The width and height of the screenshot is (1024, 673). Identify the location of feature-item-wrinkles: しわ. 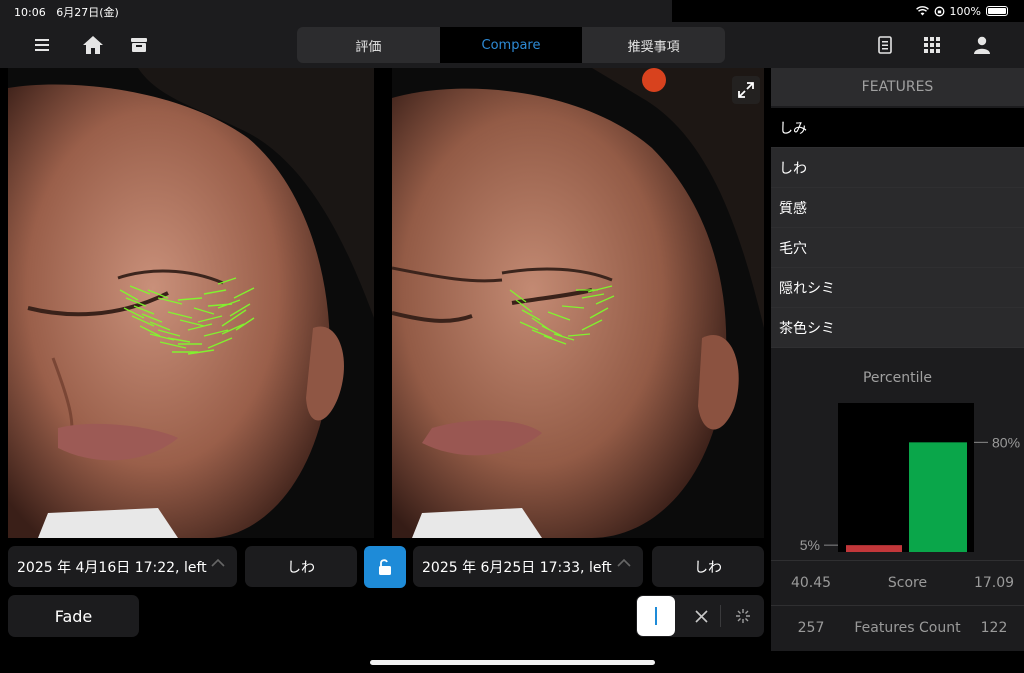
(897, 168).